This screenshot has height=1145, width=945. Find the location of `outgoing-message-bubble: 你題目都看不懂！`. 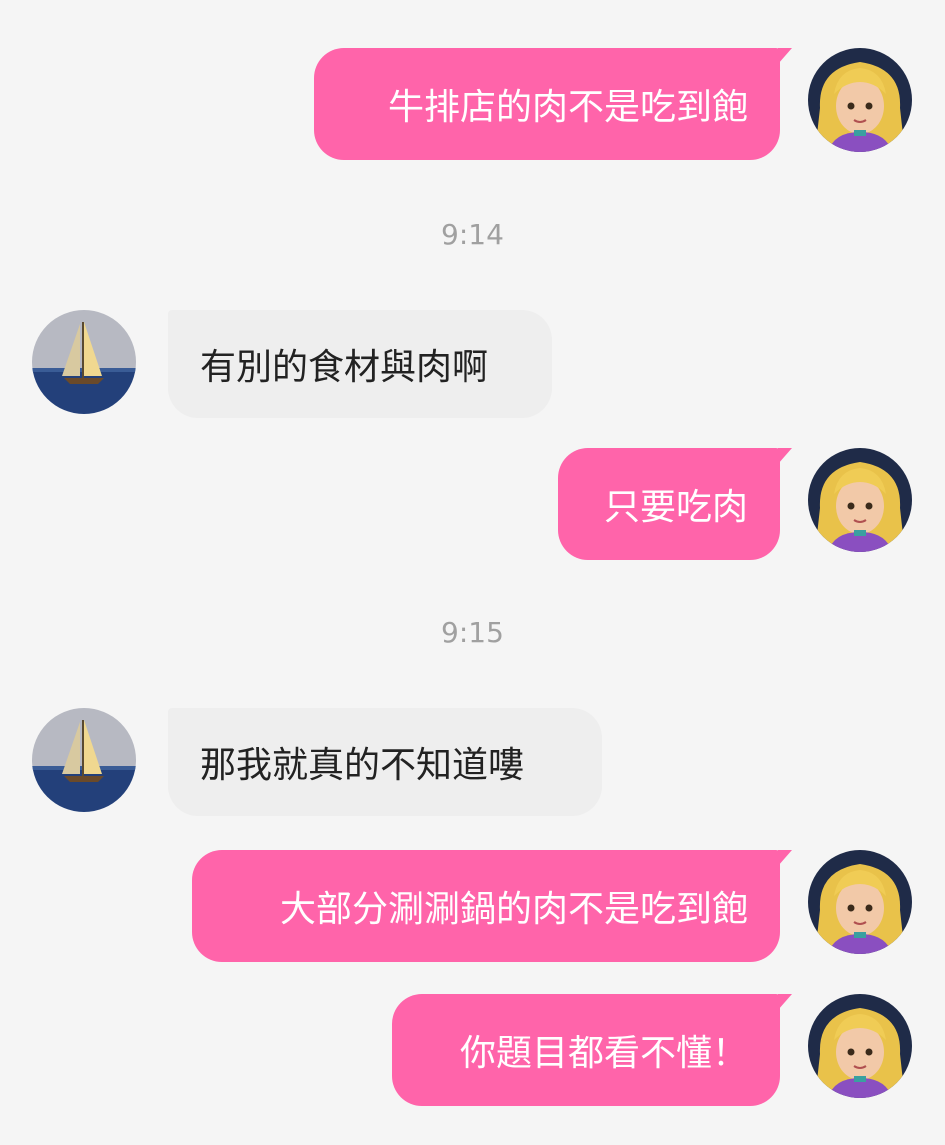

outgoing-message-bubble: 你題目都看不懂！ is located at coordinates (592, 1050).